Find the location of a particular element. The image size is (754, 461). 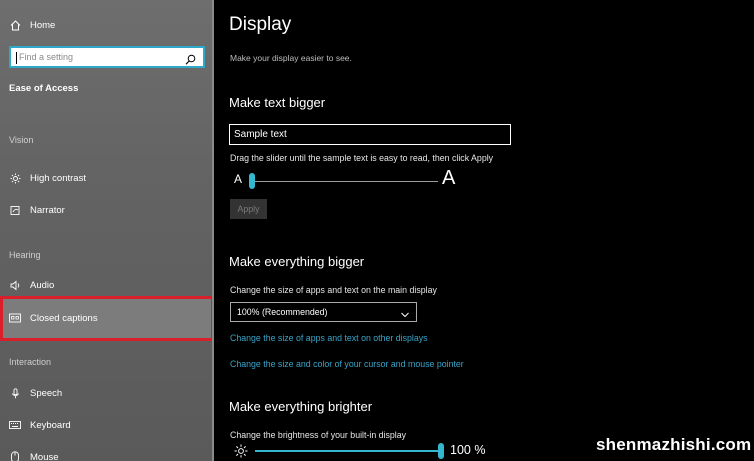

sidebar-item-mouse: Mouse is located at coordinates (107, 451).